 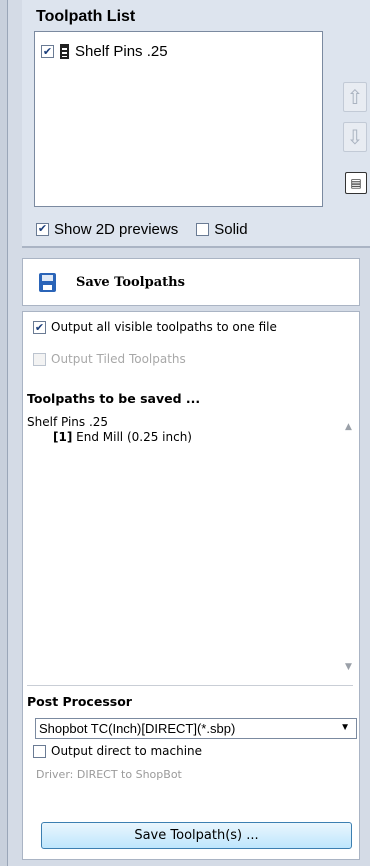 I want to click on output-tiled-checkbox, so click(x=39, y=359).